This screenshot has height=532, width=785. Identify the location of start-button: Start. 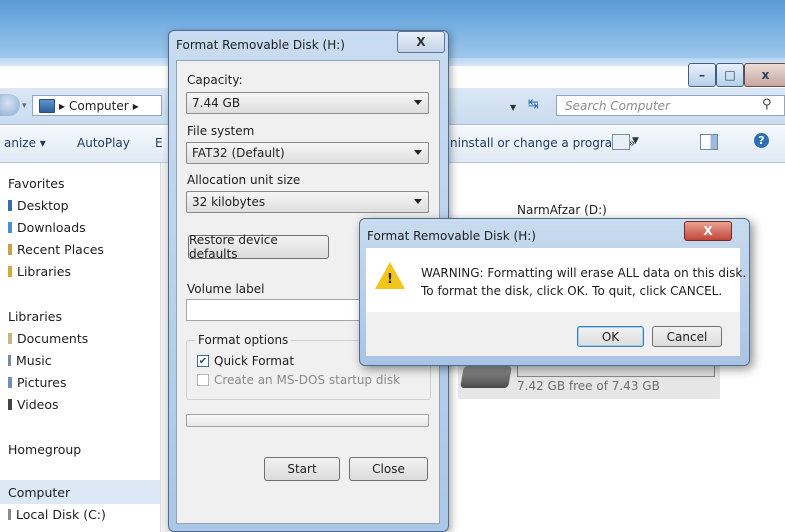
(302, 469).